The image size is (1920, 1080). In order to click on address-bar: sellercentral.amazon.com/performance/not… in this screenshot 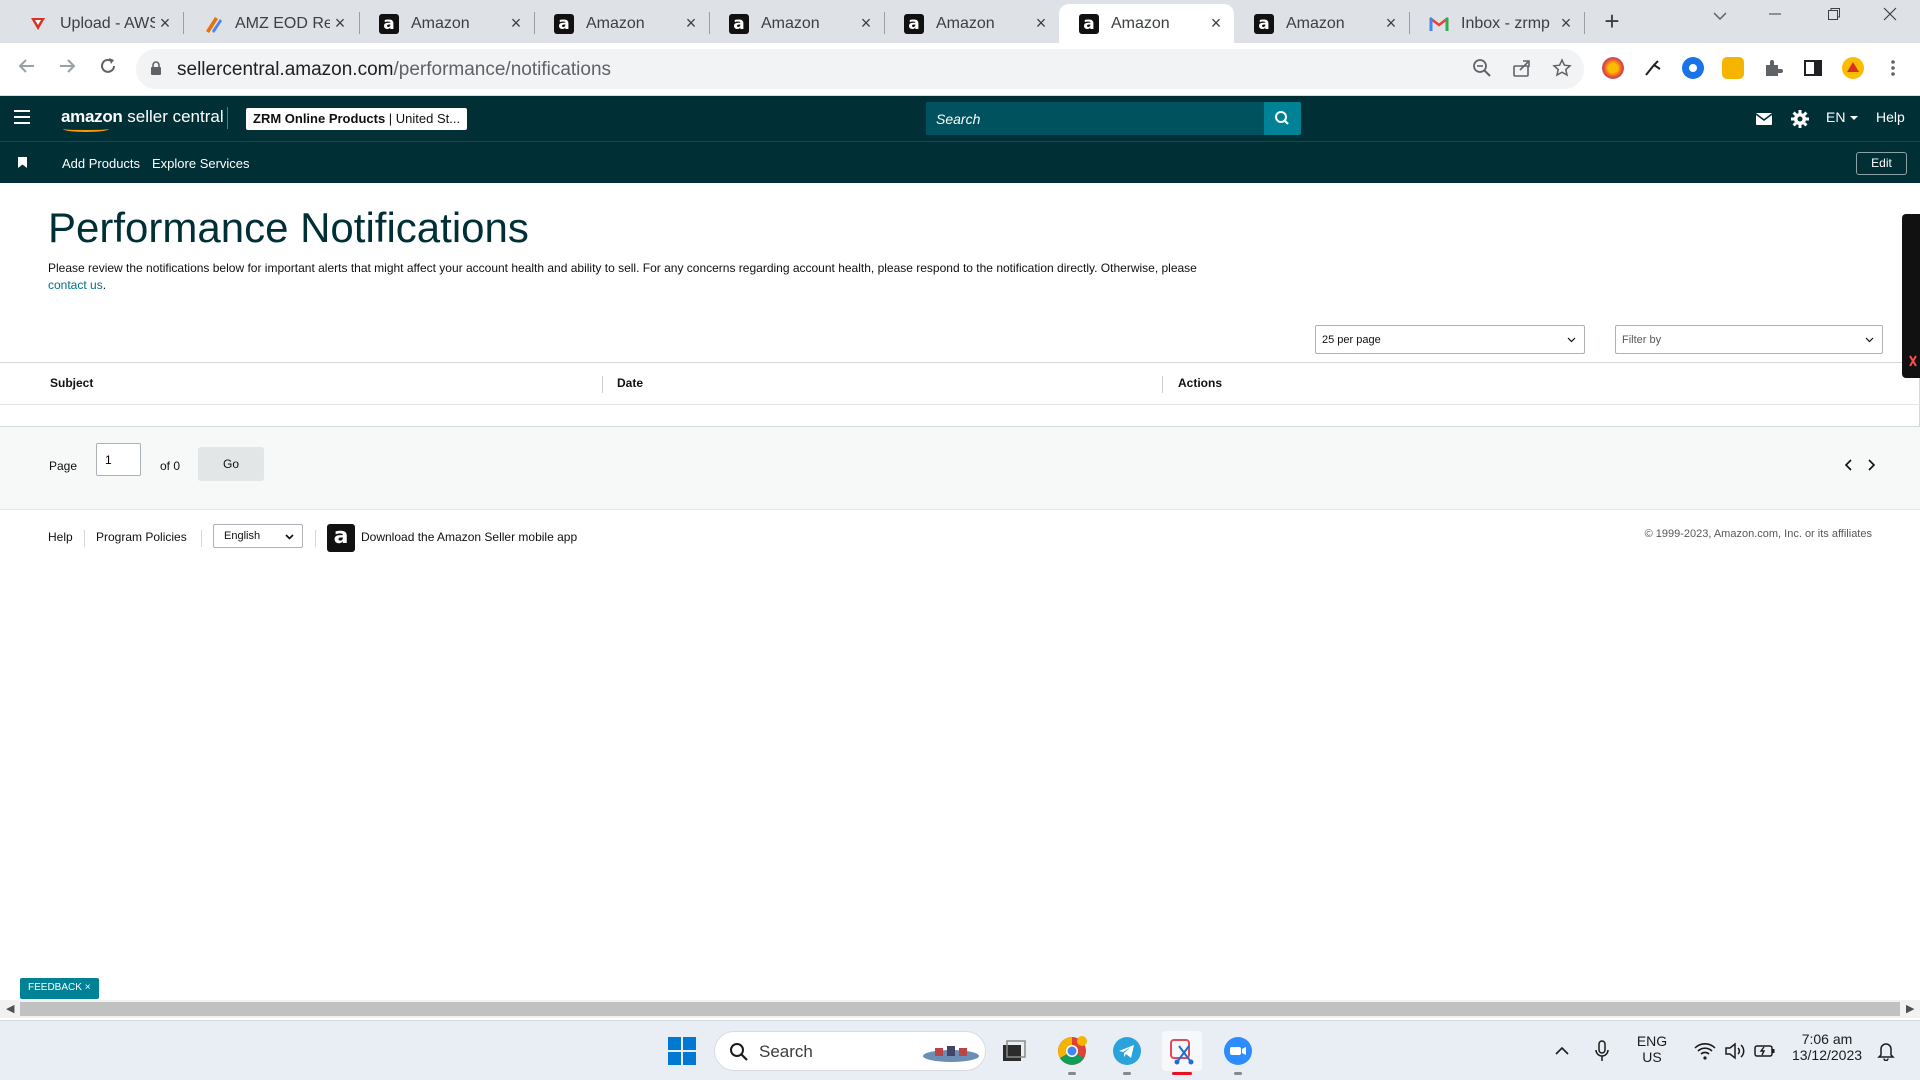, I will do `click(860, 69)`.